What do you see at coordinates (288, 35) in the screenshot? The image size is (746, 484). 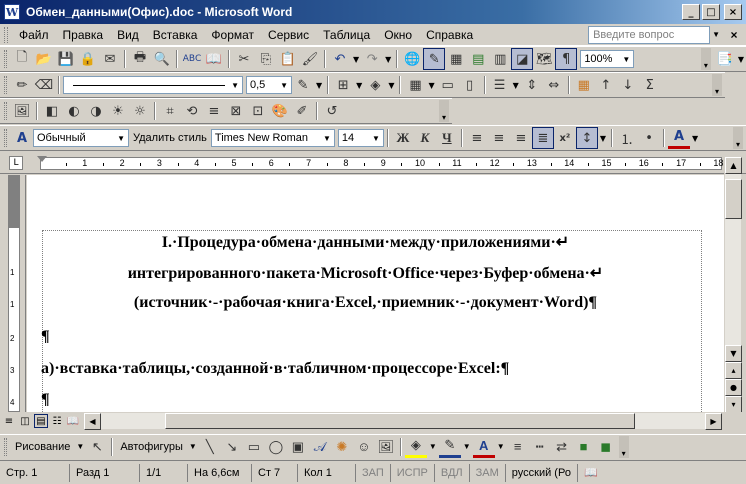 I see `menu-tools: Сервис` at bounding box center [288, 35].